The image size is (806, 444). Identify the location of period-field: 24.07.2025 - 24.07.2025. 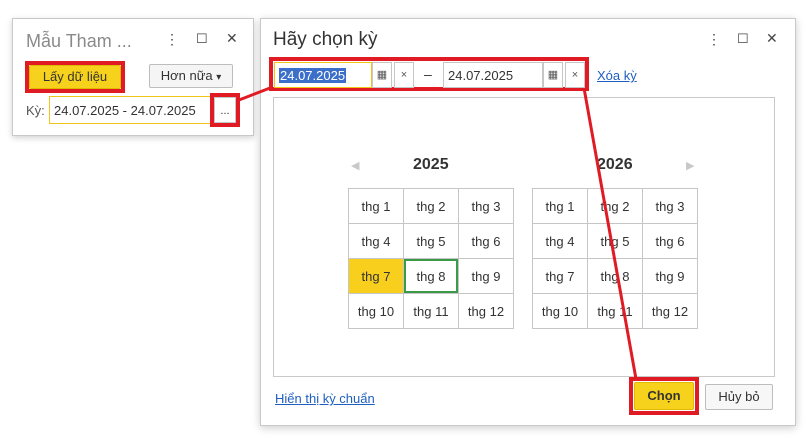
(130, 110).